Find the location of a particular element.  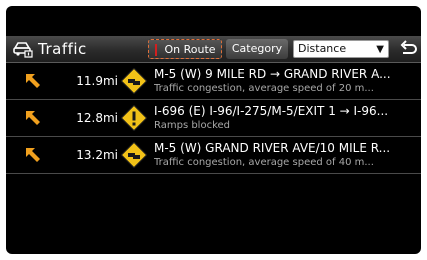

traffic-toolbar: Traffic On Route Category Distance ▼ is located at coordinates (213, 49).